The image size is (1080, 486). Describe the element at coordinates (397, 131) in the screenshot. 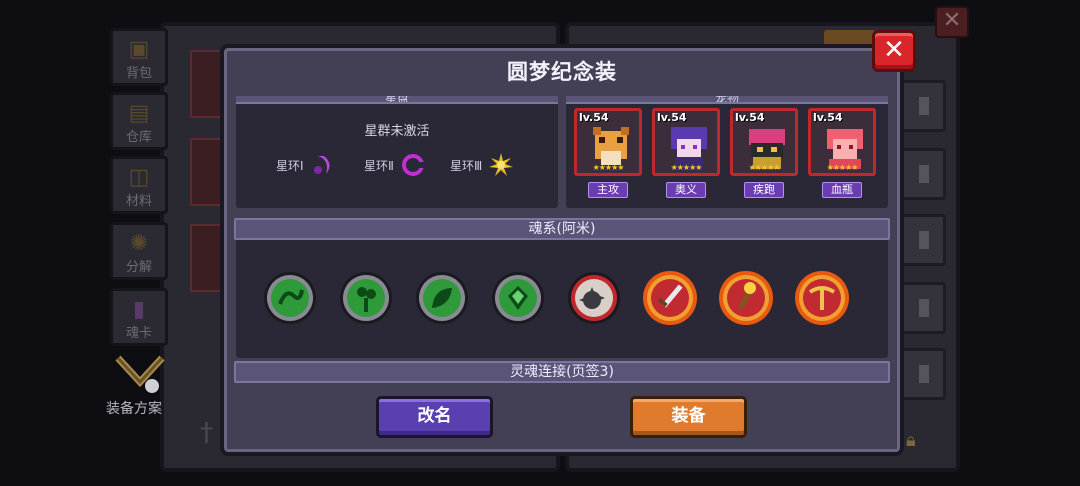

I see `constellation-status: 星群未激活` at that location.